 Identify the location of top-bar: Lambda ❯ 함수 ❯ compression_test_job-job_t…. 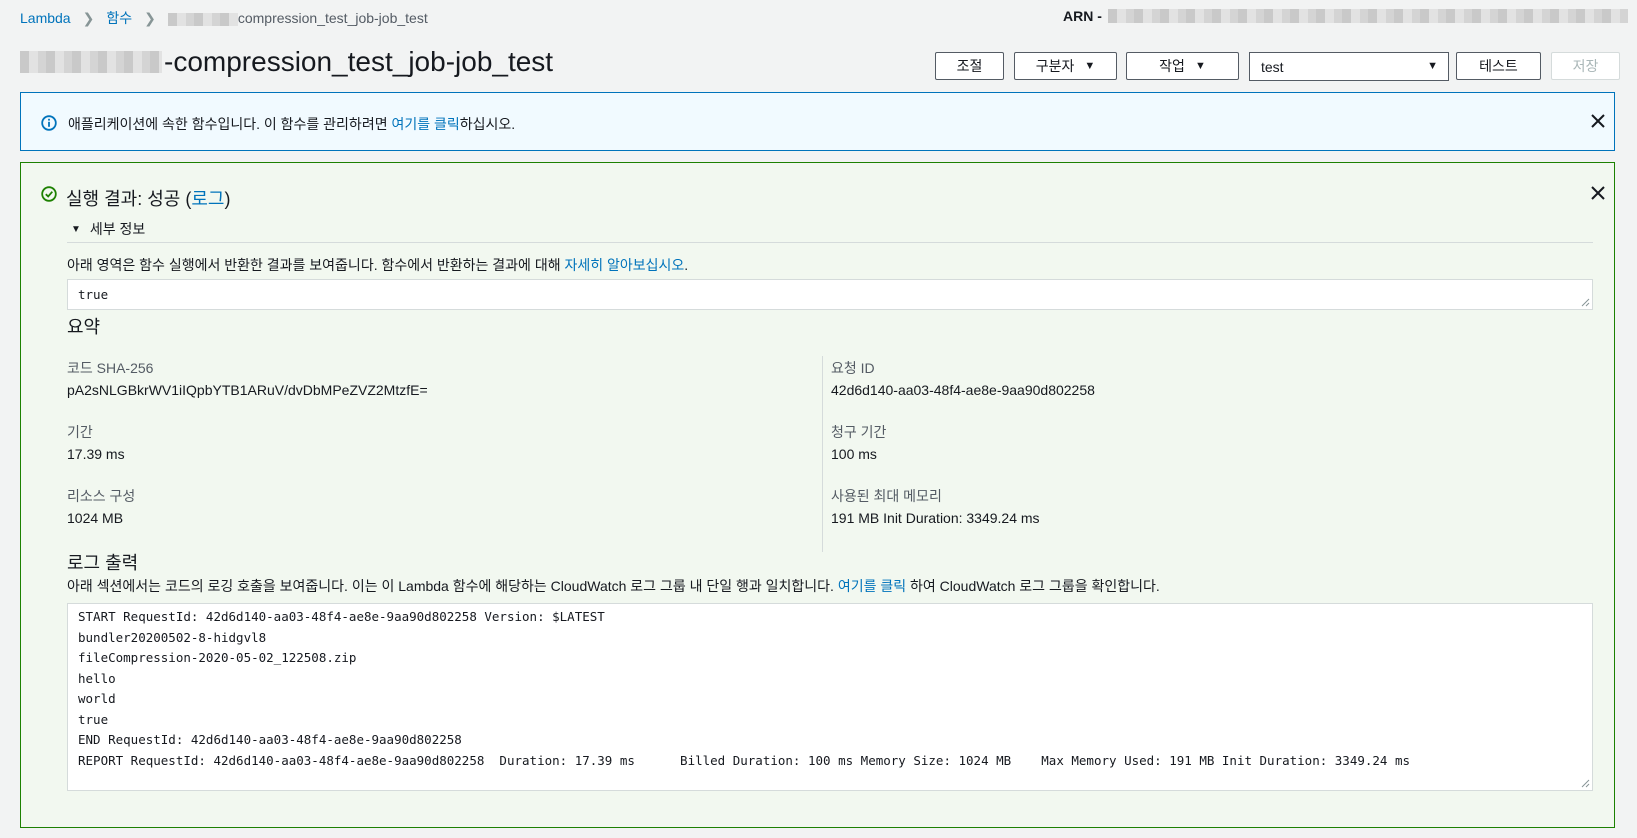
(818, 17).